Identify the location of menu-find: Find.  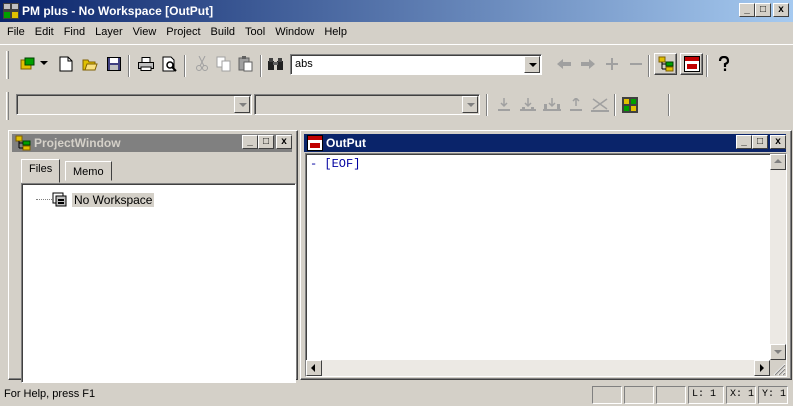
(74, 32).